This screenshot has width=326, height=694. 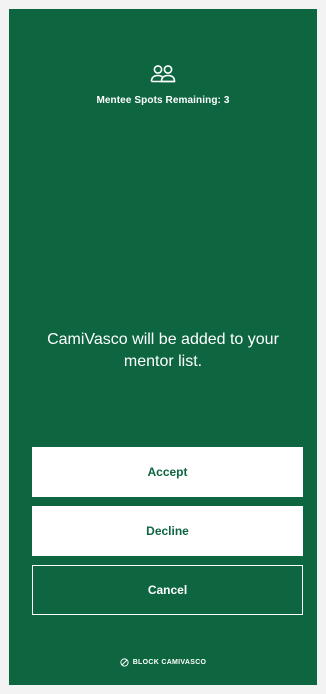 I want to click on accept-button-label: Accept, so click(x=167, y=472).